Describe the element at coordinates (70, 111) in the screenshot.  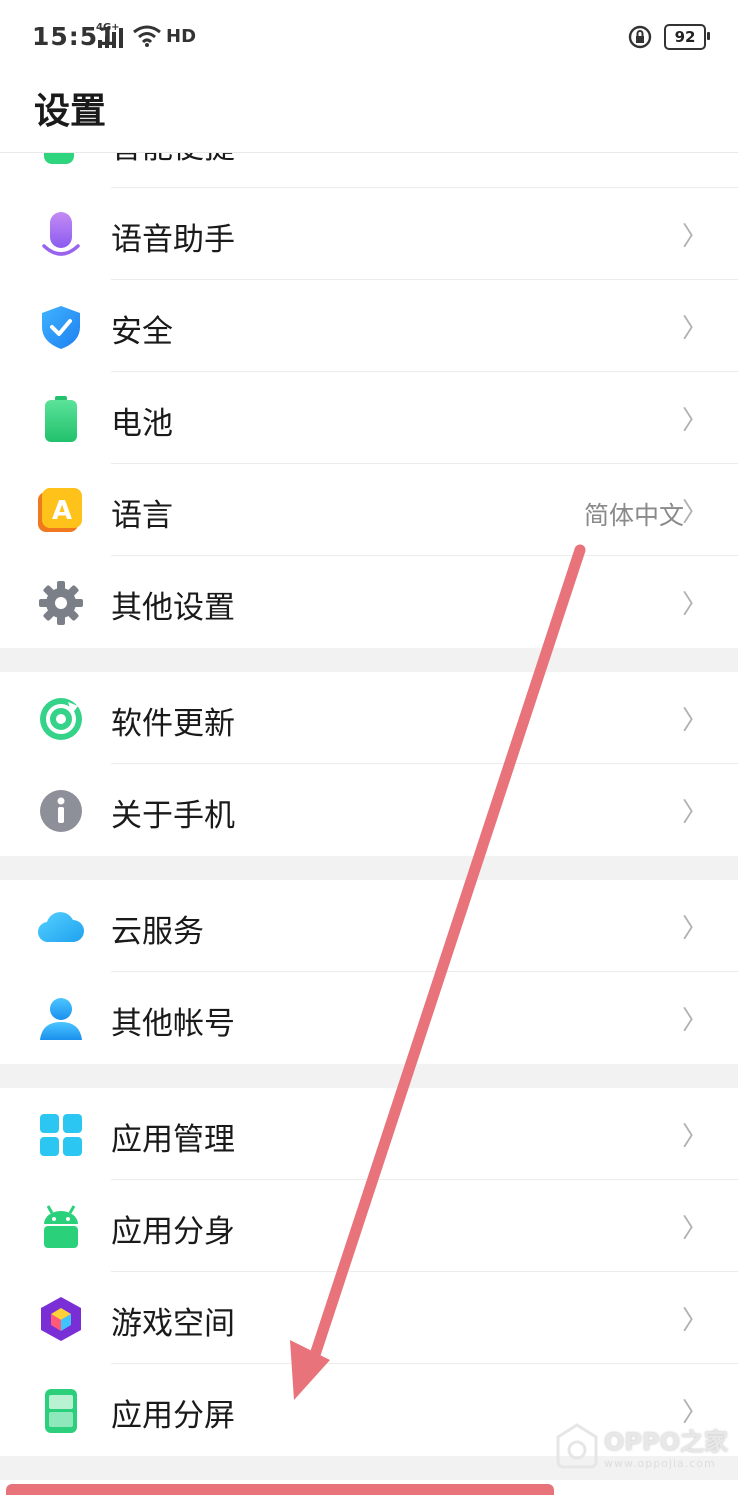
I see `page-title: 设置` at that location.